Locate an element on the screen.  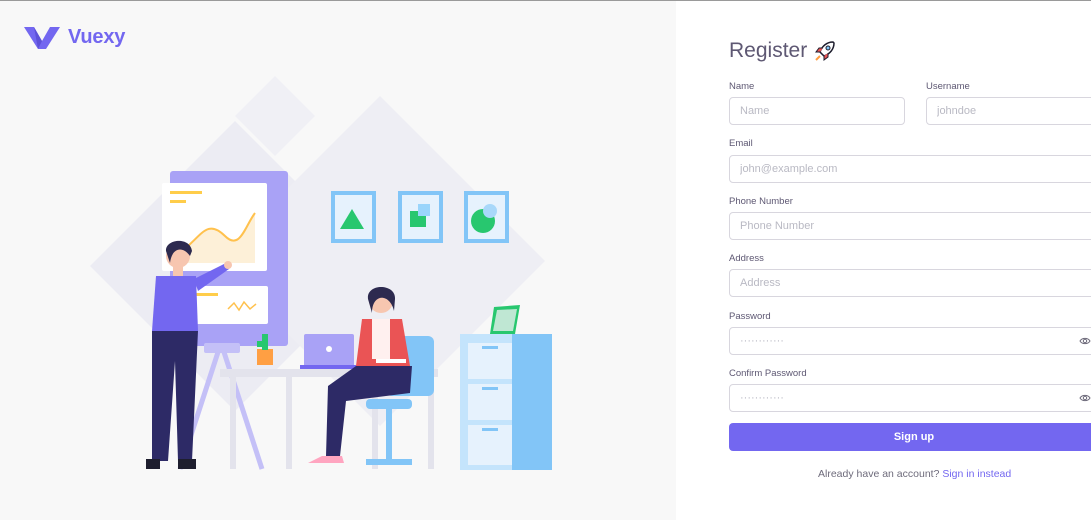
rocket-icon is located at coordinates (825, 51).